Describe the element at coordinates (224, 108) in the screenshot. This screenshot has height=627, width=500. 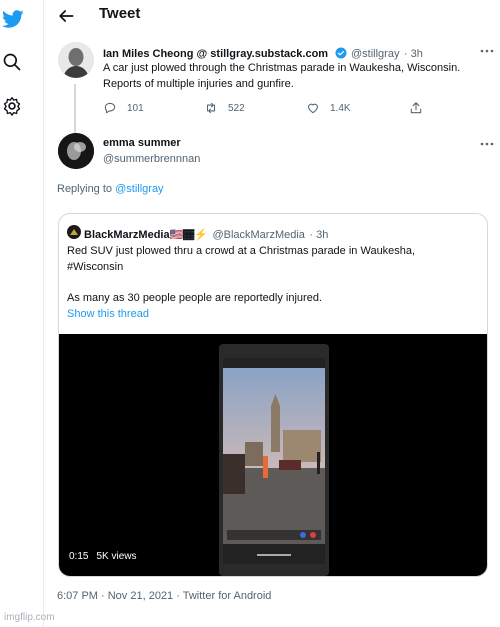
I see `retweet-button: 522` at that location.